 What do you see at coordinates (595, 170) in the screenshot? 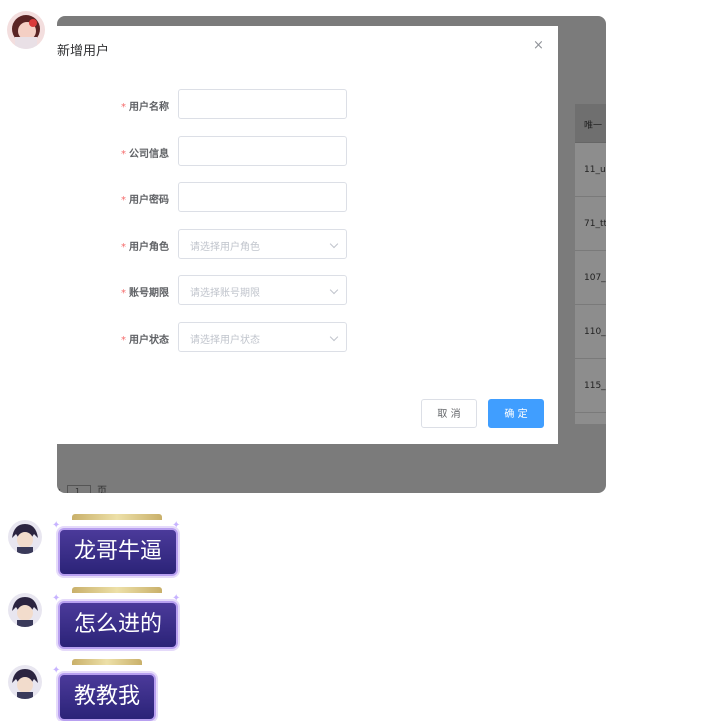
I see `table-cell: 11_u` at bounding box center [595, 170].